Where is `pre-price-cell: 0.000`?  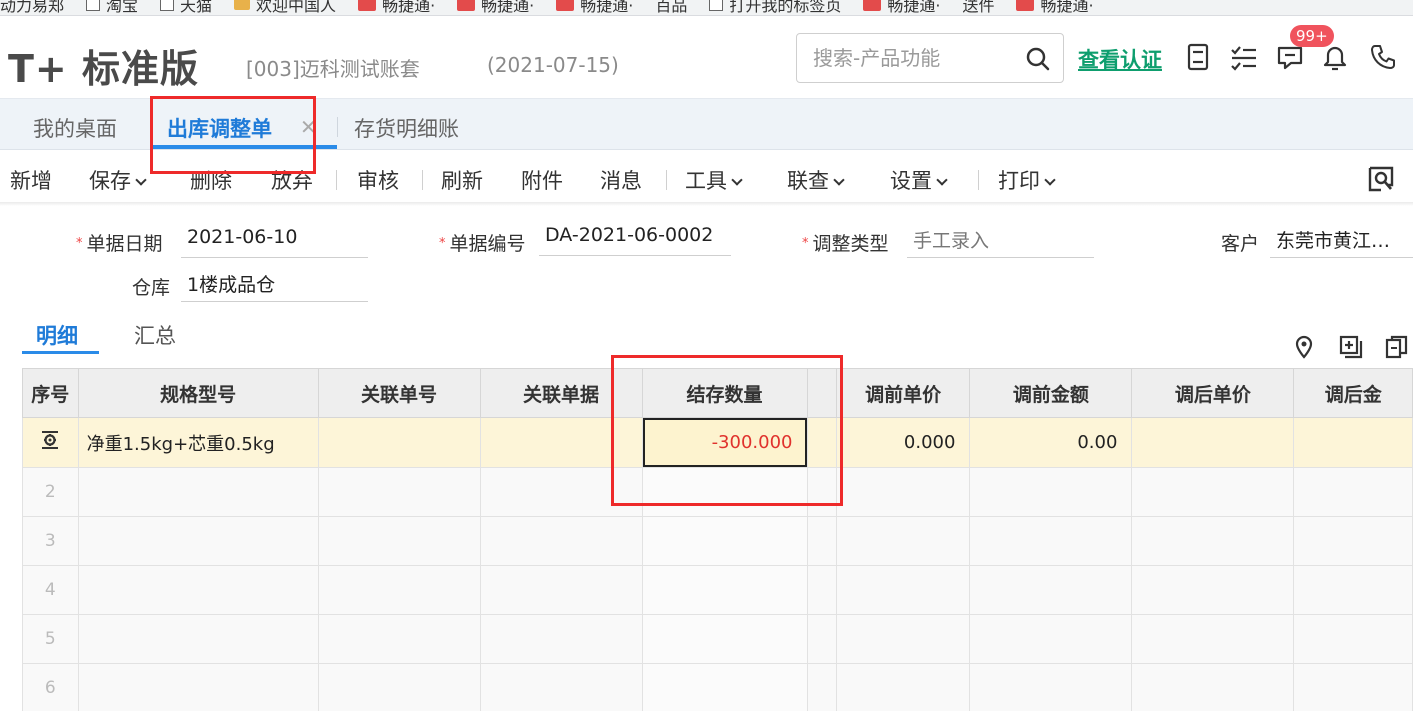
pre-price-cell: 0.000 is located at coordinates (903, 442).